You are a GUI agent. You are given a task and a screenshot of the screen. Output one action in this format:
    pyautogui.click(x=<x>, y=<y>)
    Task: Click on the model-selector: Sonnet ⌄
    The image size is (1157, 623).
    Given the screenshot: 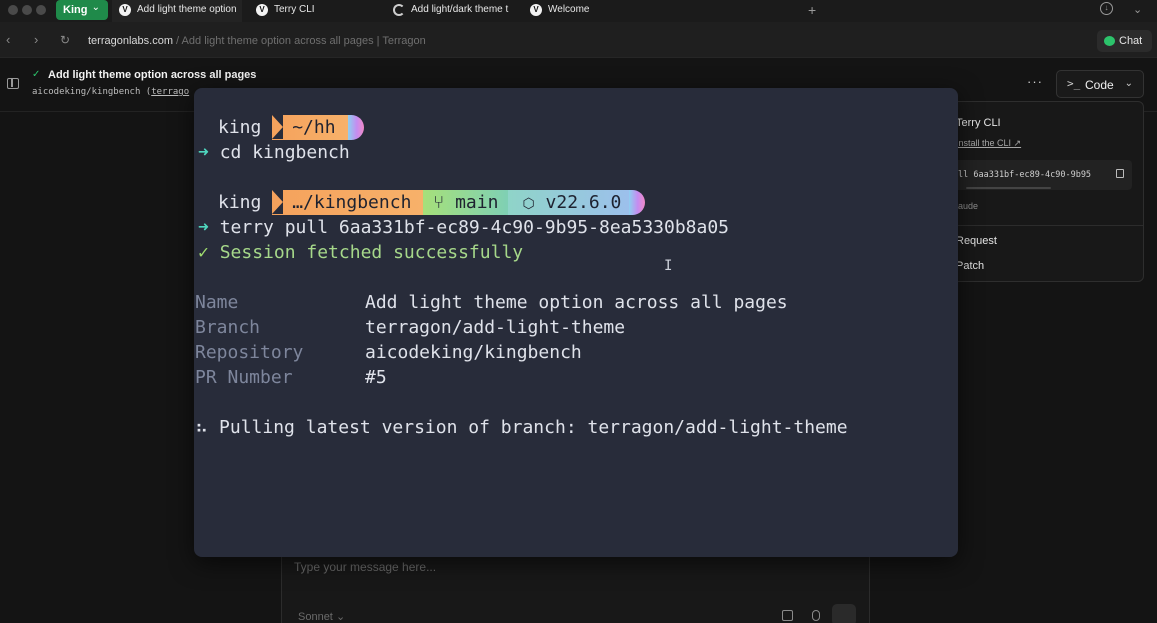 What is the action you would take?
    pyautogui.click(x=321, y=616)
    